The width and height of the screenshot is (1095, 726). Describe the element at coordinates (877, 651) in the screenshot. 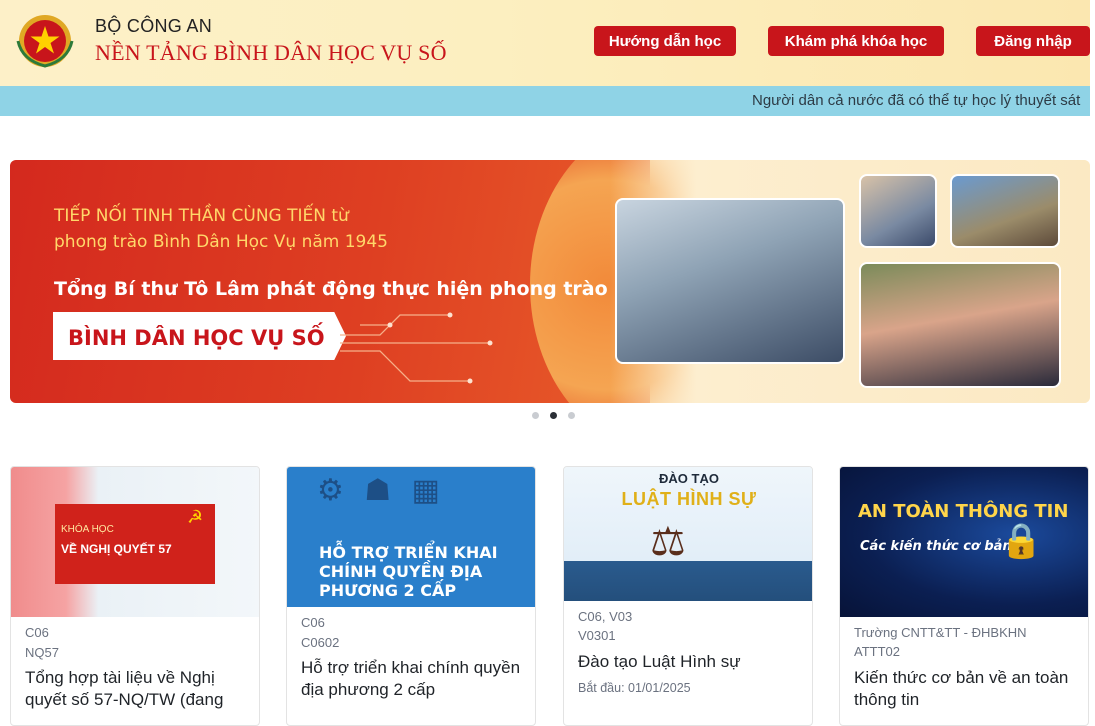

I see `course-code: ATTT02` at that location.